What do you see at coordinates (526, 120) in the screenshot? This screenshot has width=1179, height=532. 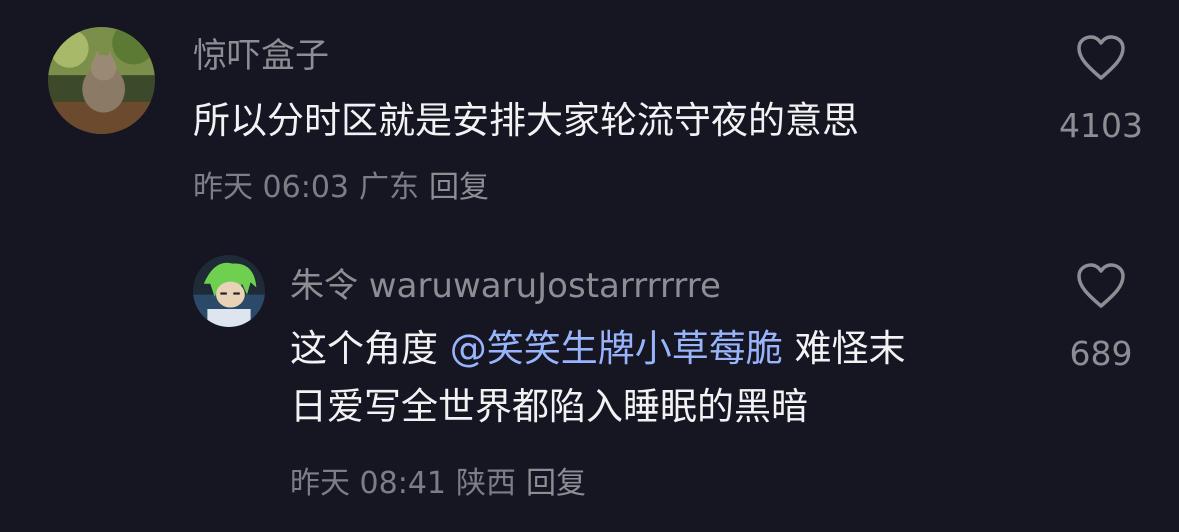 I see `comment-text: 所以分时区就是安排大家轮流守夜的意思` at bounding box center [526, 120].